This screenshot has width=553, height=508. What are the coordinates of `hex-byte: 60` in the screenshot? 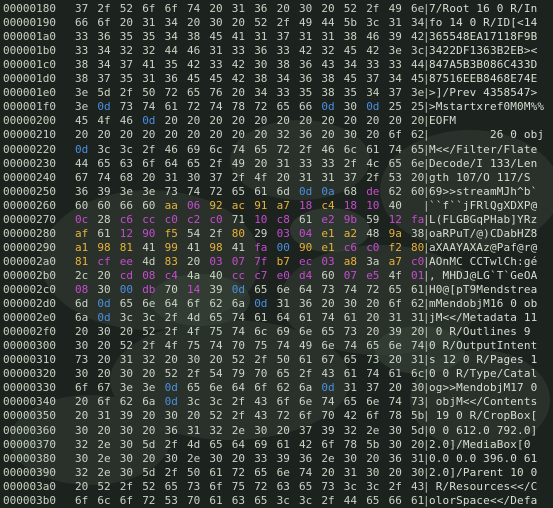 It's located at (82, 205).